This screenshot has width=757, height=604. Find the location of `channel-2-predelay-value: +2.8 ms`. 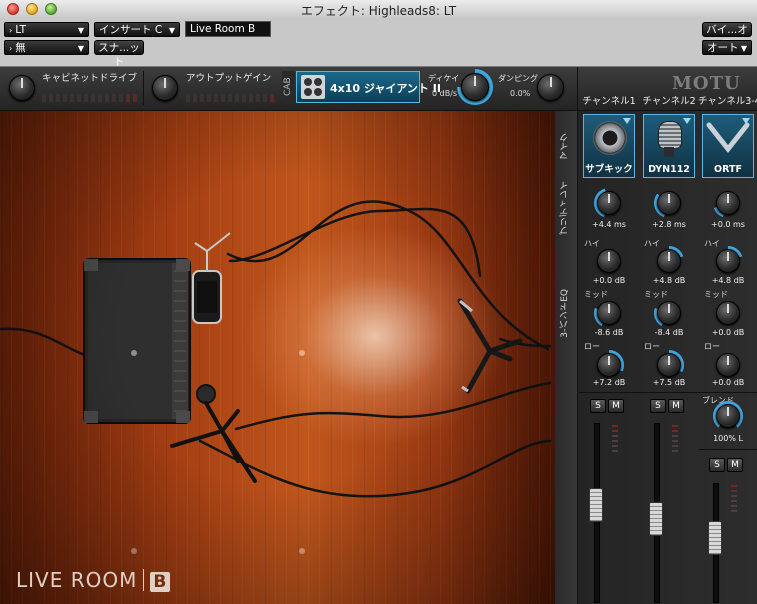

channel-2-predelay-value: +2.8 ms is located at coordinates (669, 224).